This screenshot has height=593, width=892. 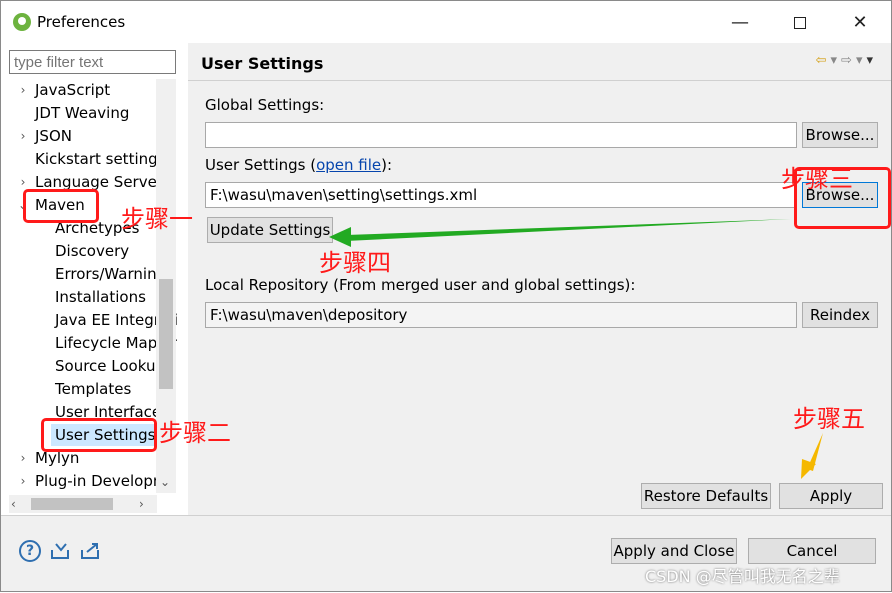 What do you see at coordinates (742, 576) in the screenshot?
I see `csdn-watermark: CSDN @尽管叫我无名之辈` at bounding box center [742, 576].